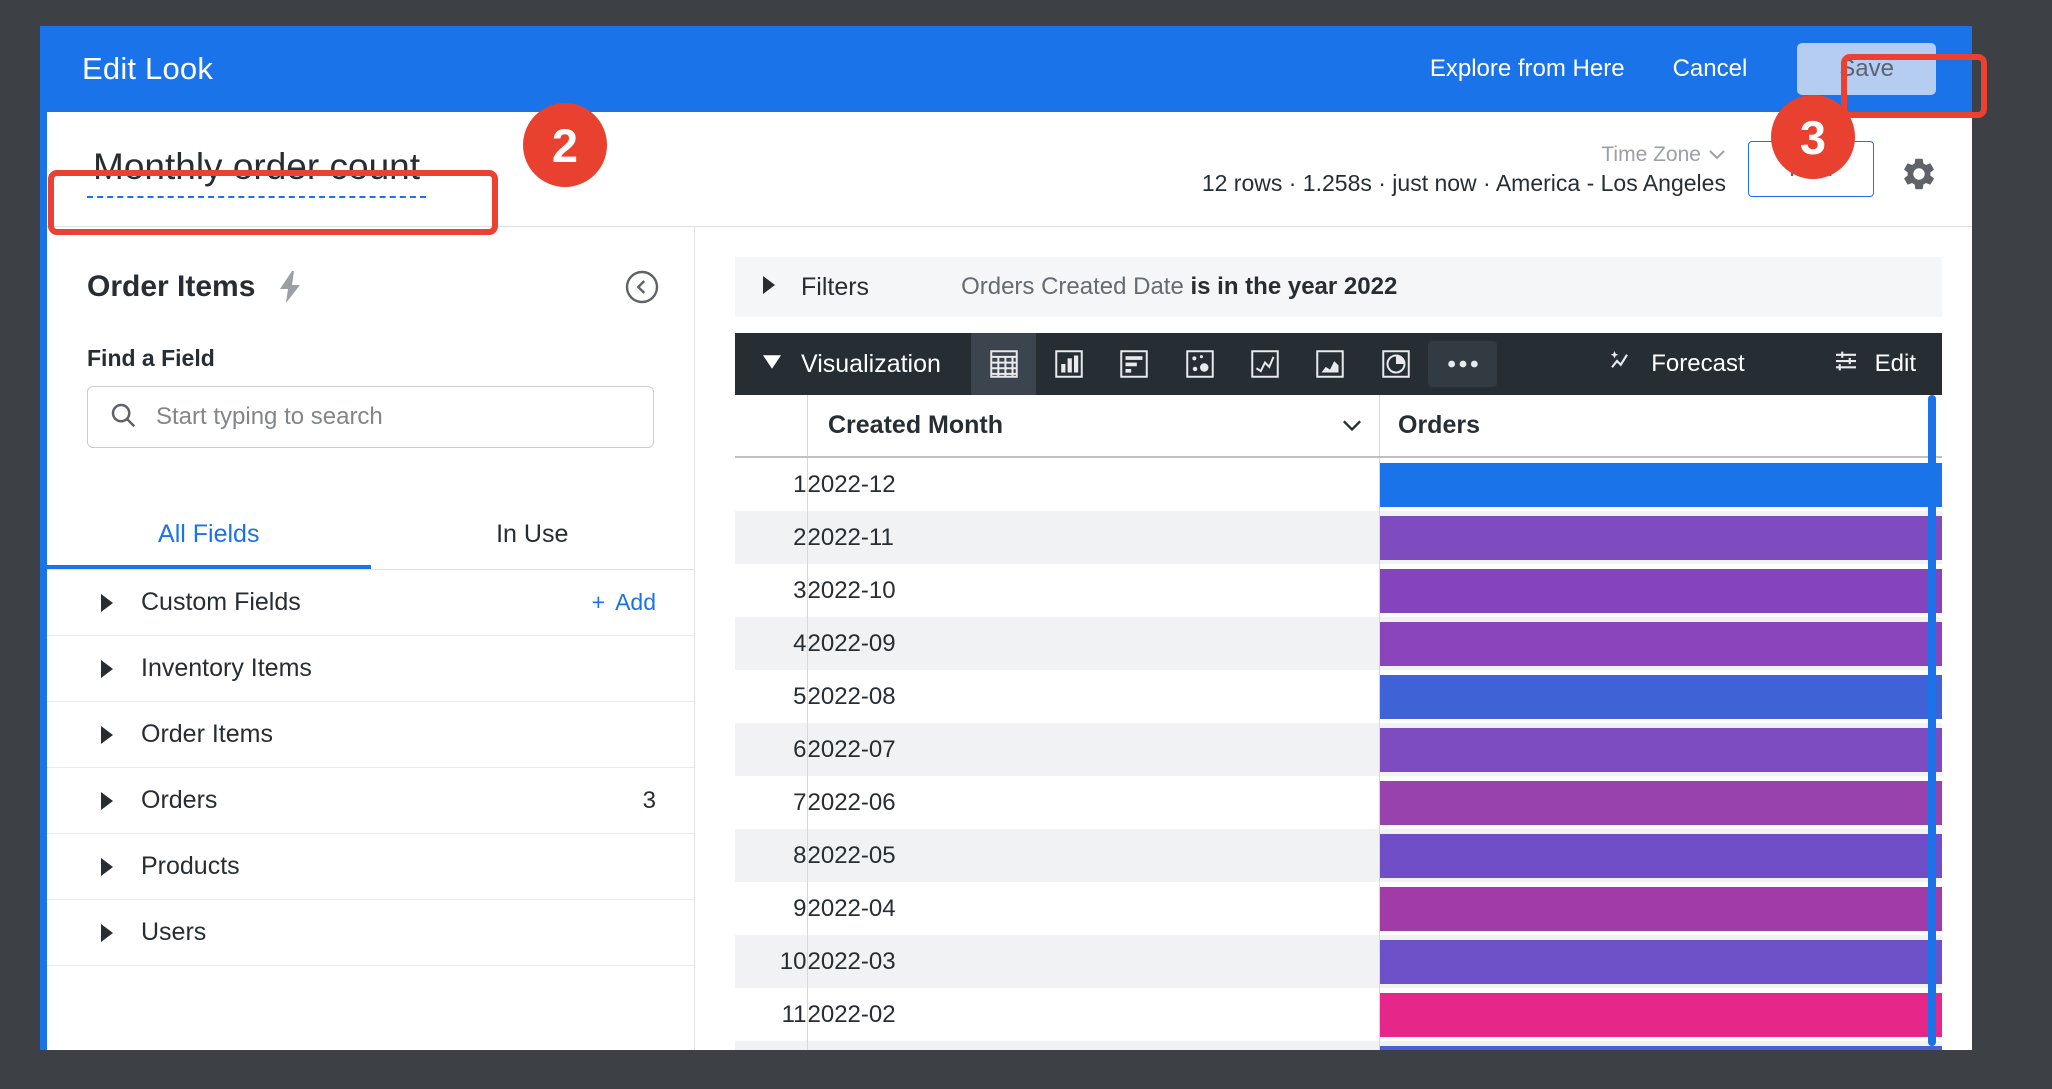  I want to click on tab-all-fields: All Fields, so click(209, 537).